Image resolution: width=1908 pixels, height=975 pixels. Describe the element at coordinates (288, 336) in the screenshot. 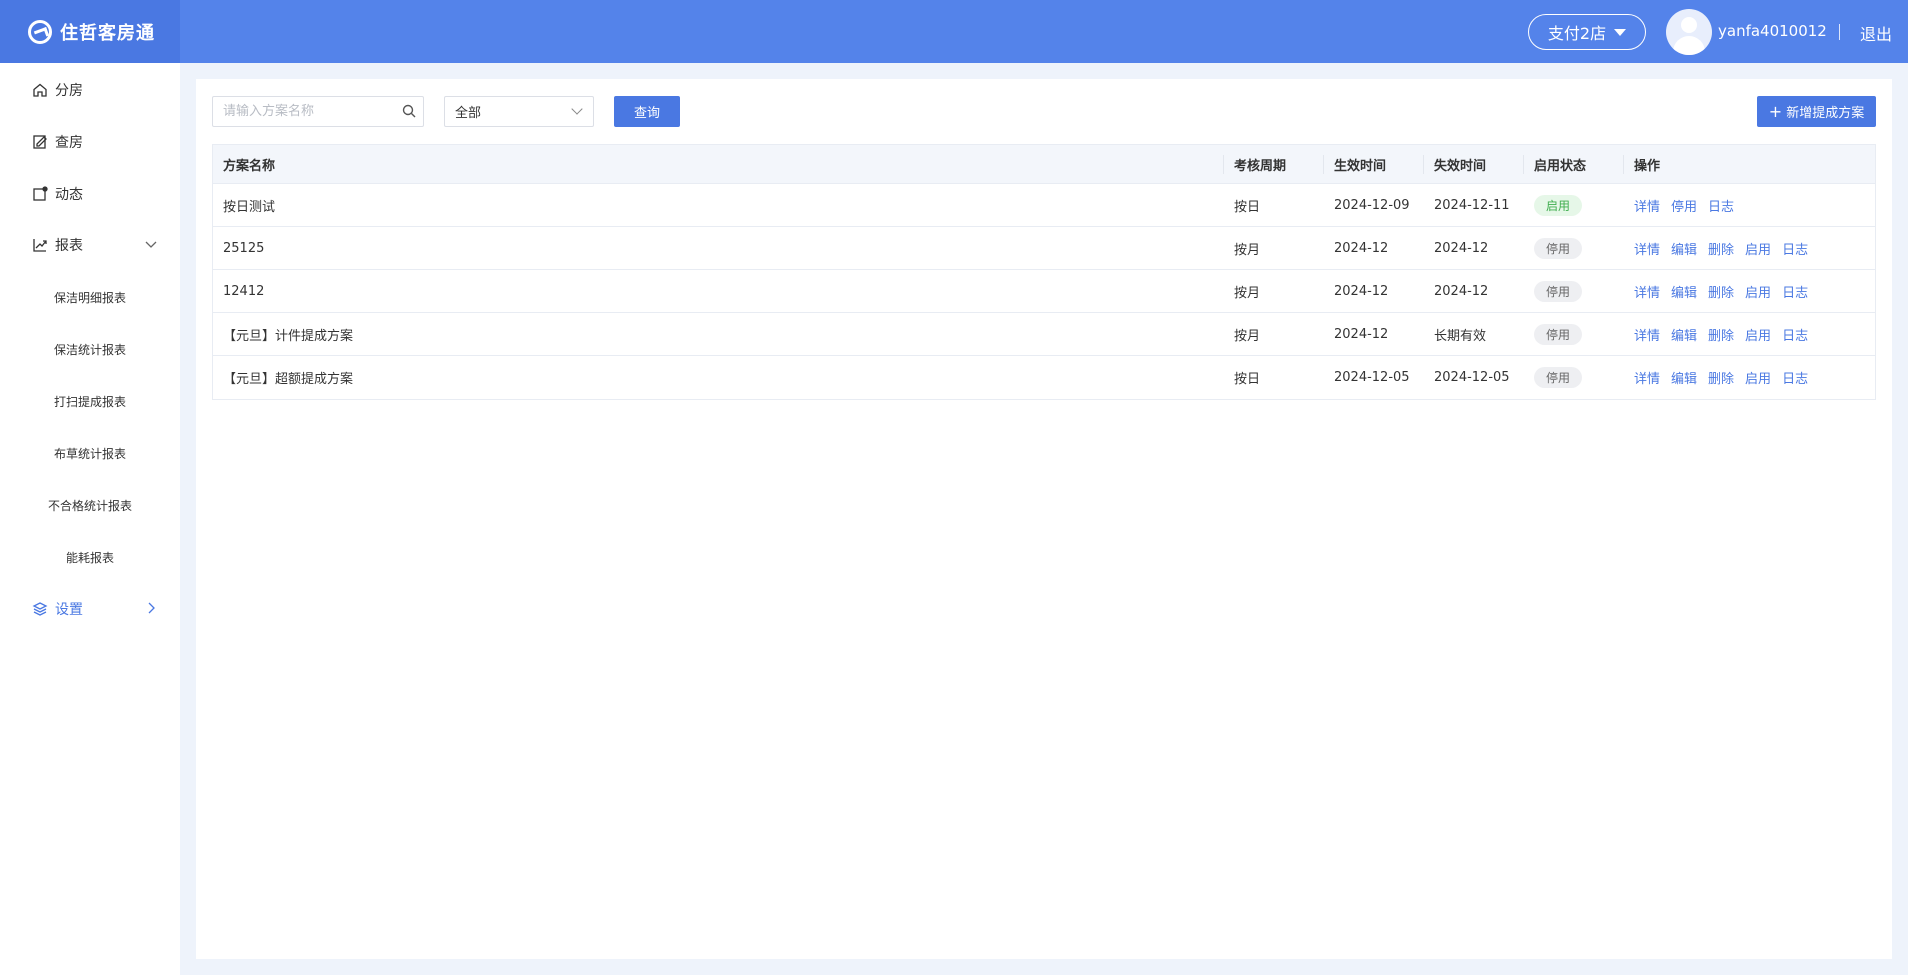

I see `cell-plan-name: 【元旦】计件提成方案` at that location.